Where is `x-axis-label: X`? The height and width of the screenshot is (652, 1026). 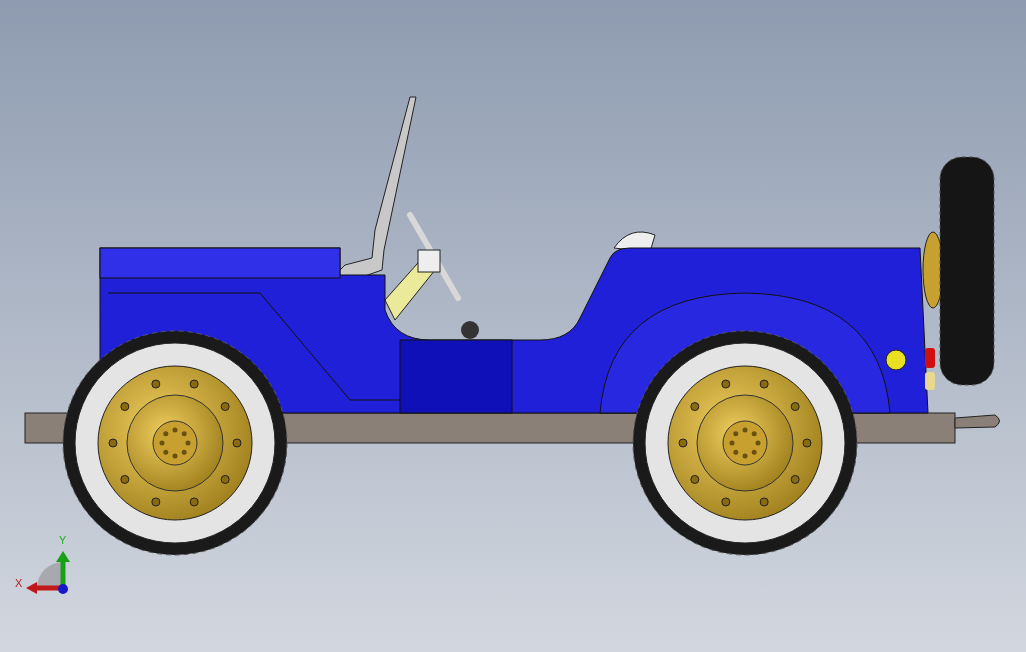
x-axis-label: X is located at coordinates (19, 583).